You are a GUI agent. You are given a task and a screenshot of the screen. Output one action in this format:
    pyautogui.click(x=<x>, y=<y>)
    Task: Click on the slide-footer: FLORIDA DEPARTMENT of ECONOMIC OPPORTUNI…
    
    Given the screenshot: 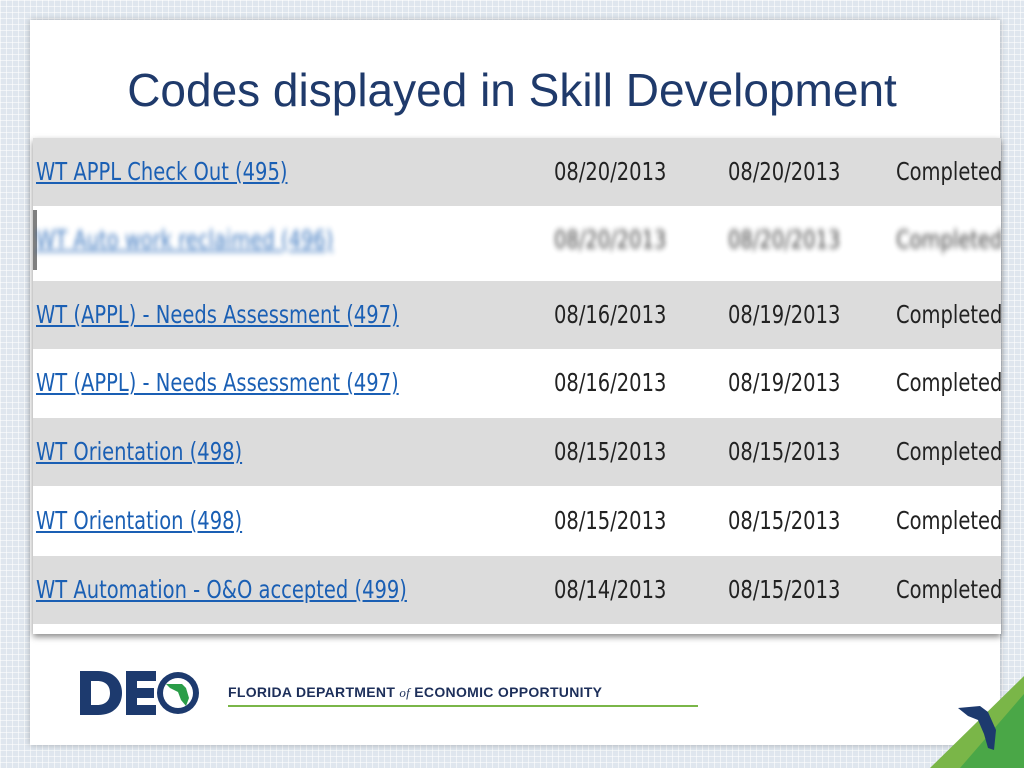 What is the action you would take?
    pyautogui.click(x=515, y=697)
    